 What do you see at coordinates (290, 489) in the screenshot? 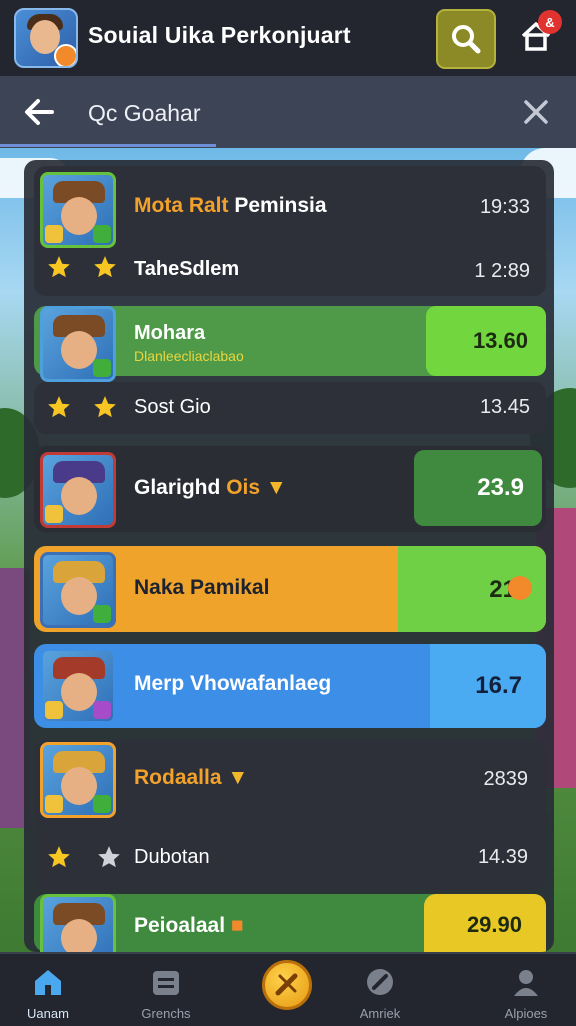
I see `list-item: Glarighd Ois ▼ 23.9` at bounding box center [290, 489].